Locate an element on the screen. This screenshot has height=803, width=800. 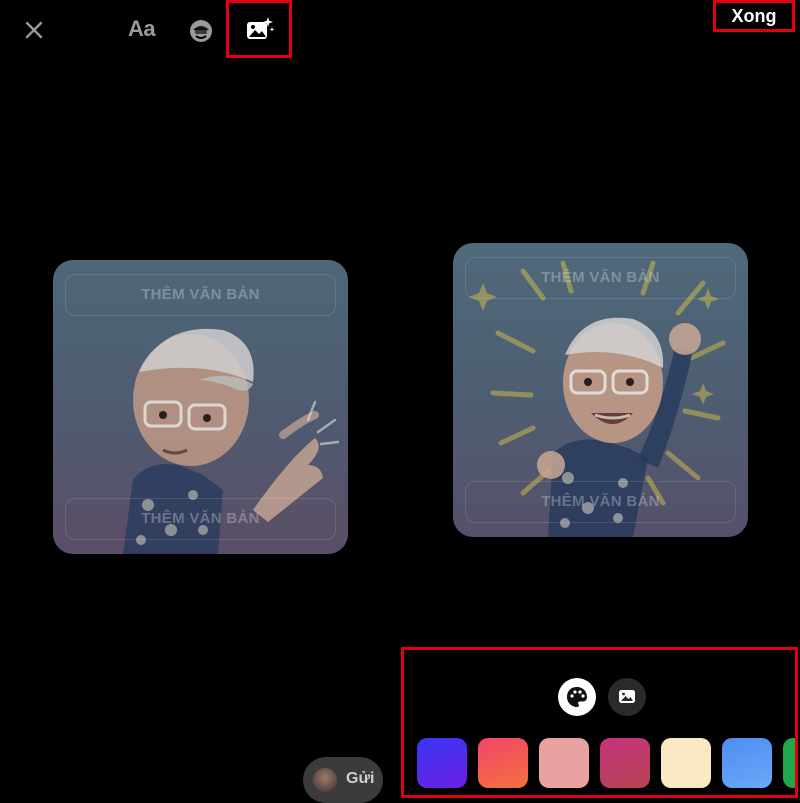
send-button: Gửi is located at coordinates (343, 780).